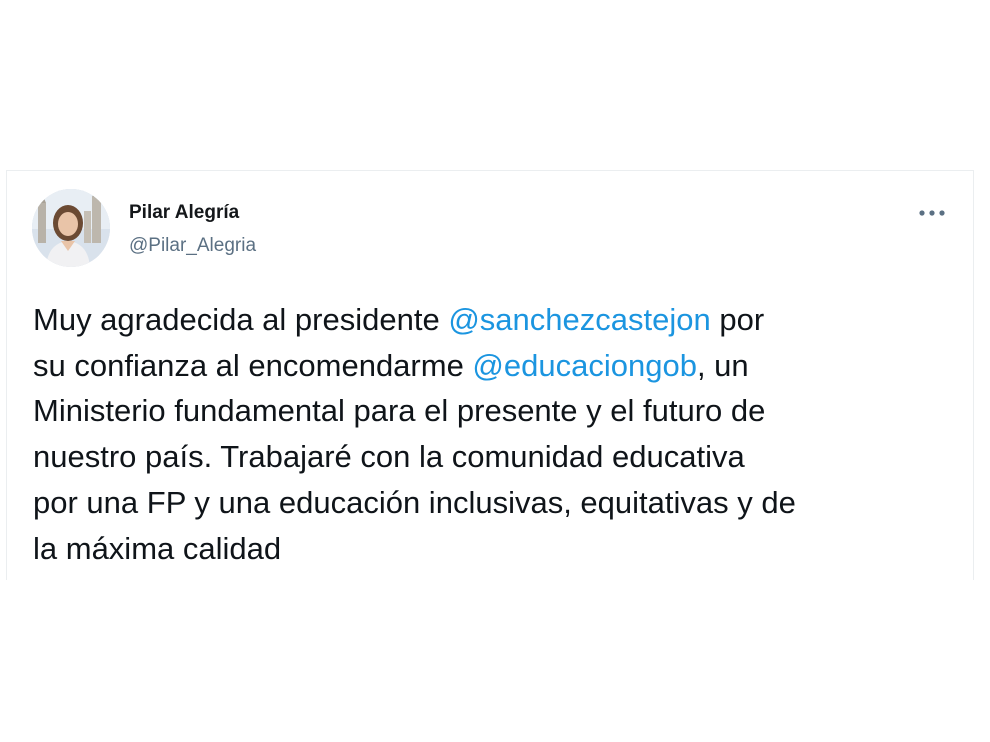 Image resolution: width=990 pixels, height=742 pixels. What do you see at coordinates (184, 213) in the screenshot?
I see `author-name: Pilar Alegría` at bounding box center [184, 213].